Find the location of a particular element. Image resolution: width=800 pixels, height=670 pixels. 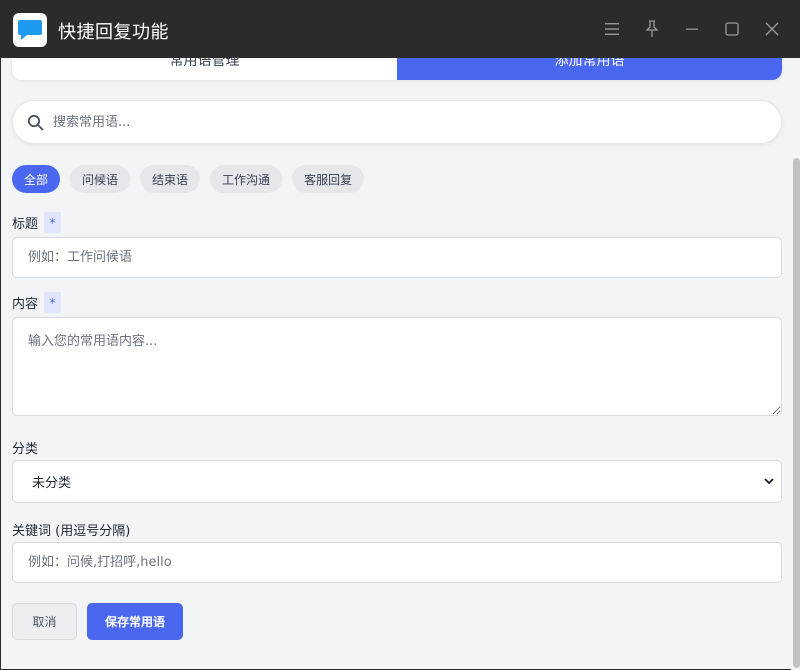

scrollbar-thumb is located at coordinates (796, 413).